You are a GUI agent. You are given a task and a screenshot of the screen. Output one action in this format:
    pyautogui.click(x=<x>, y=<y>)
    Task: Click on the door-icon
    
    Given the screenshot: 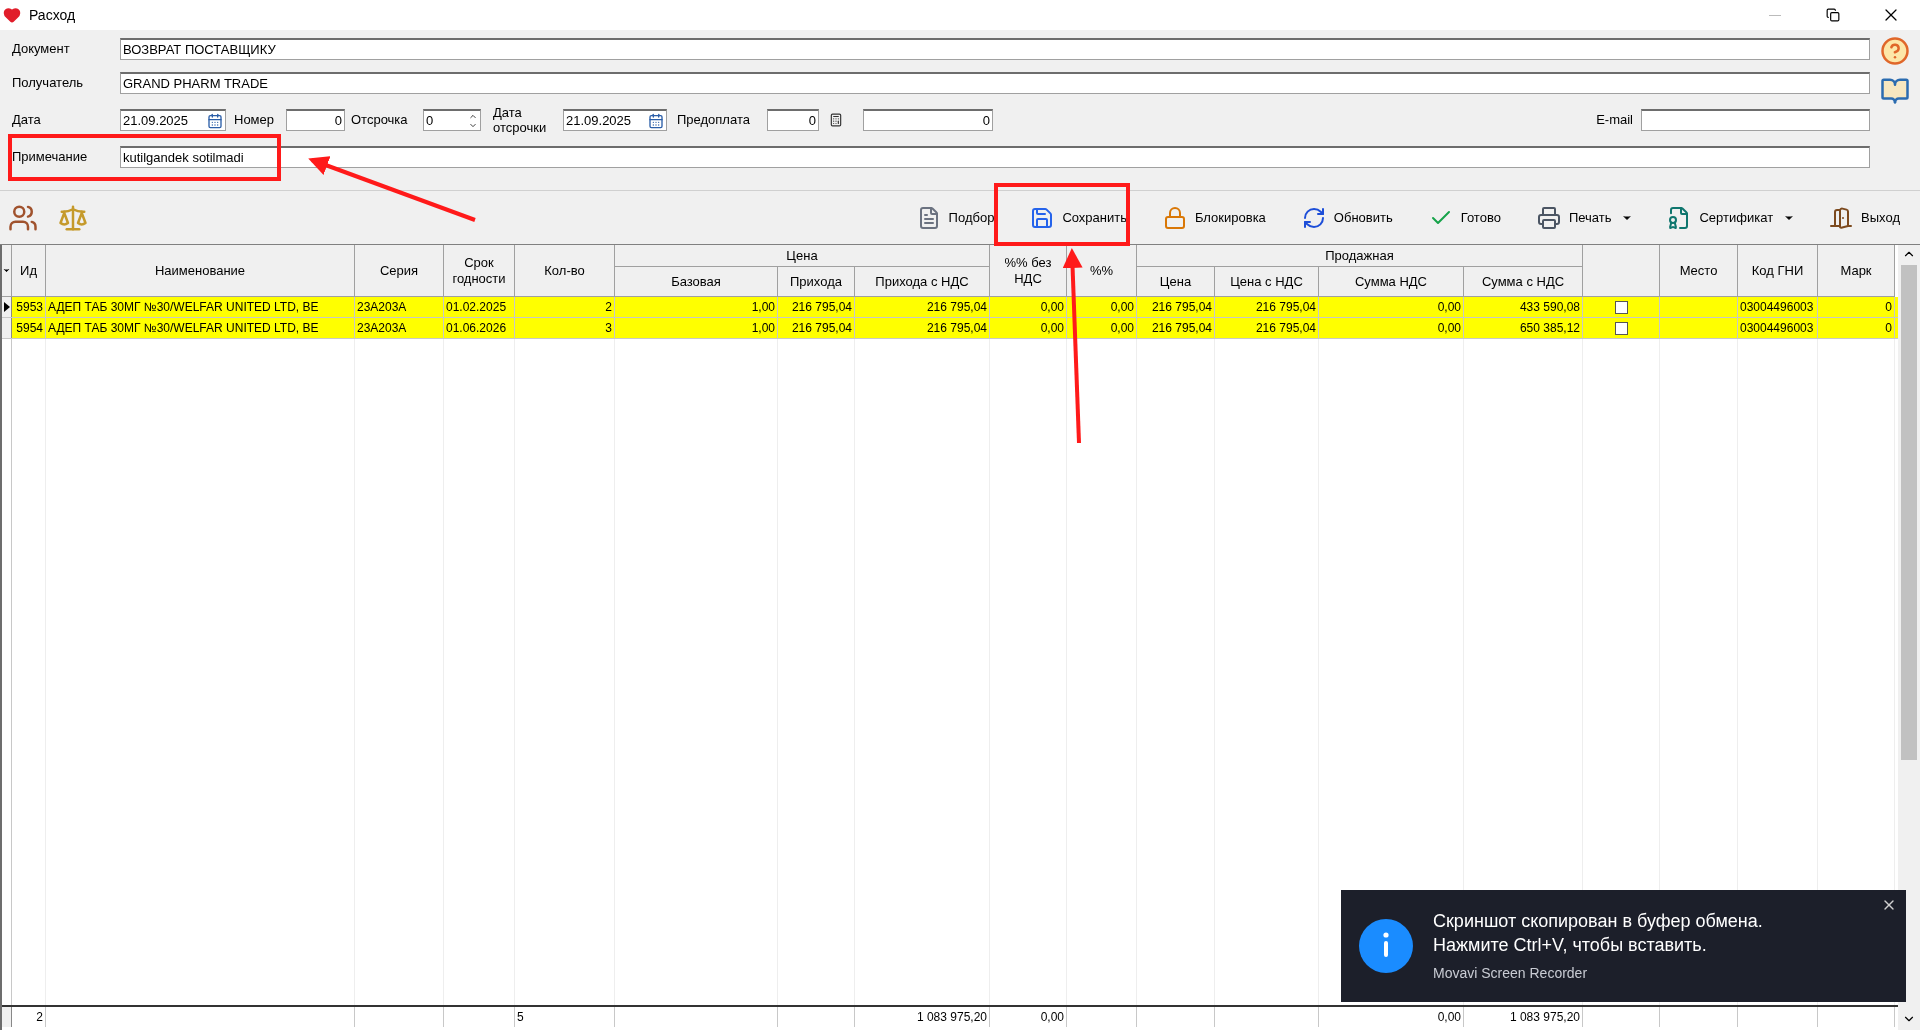 What is the action you would take?
    pyautogui.click(x=1841, y=217)
    